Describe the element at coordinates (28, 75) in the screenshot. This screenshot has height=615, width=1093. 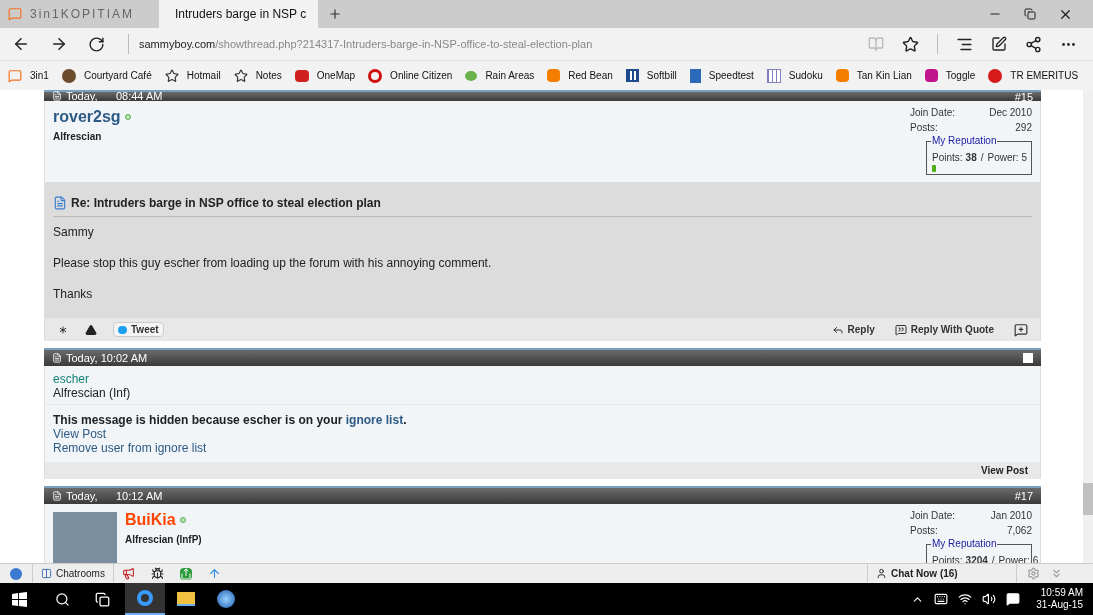
I see `favorite-link: 3in1` at that location.